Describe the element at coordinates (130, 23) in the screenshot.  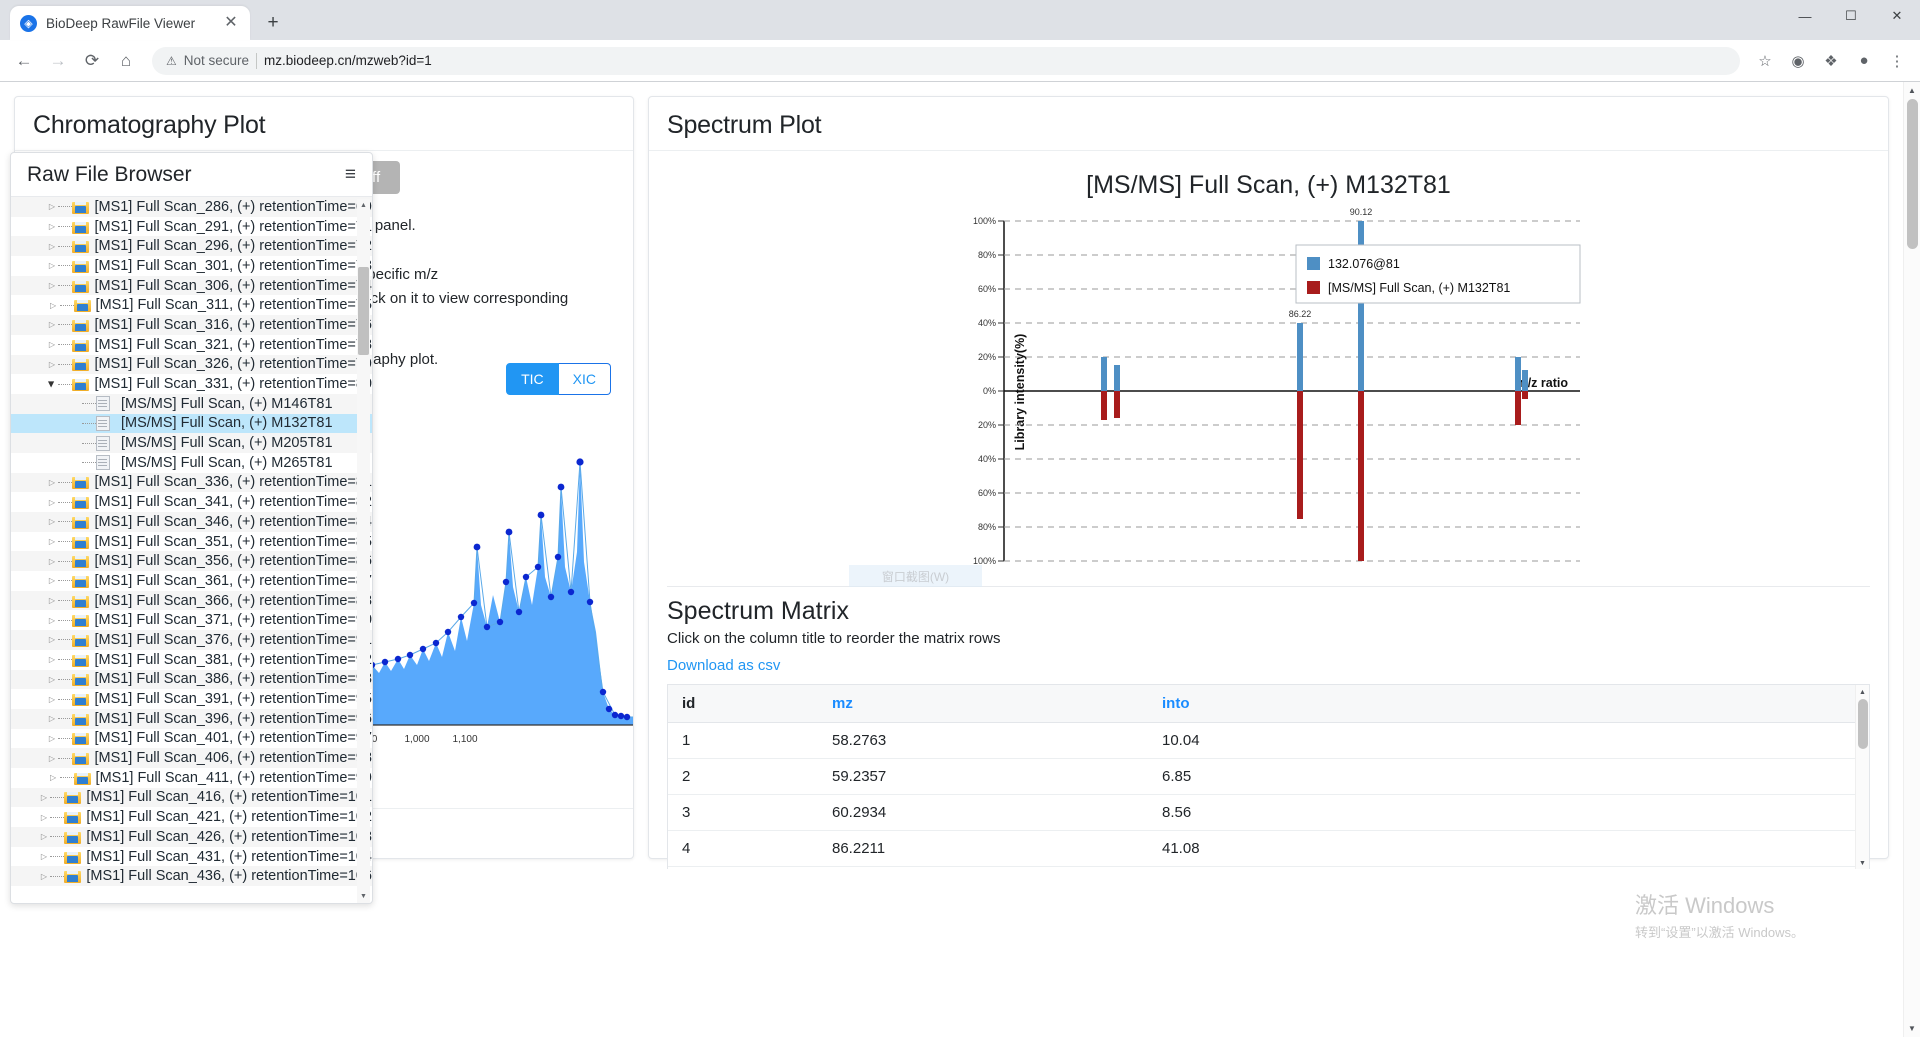
I see `browser-tab: ◈ BioDeep RawFile Viewer ✕` at that location.